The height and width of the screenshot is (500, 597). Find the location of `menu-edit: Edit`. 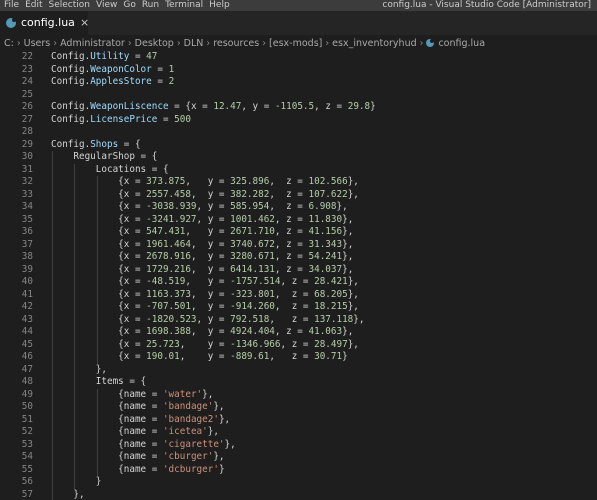

menu-edit: Edit is located at coordinates (32, 5).